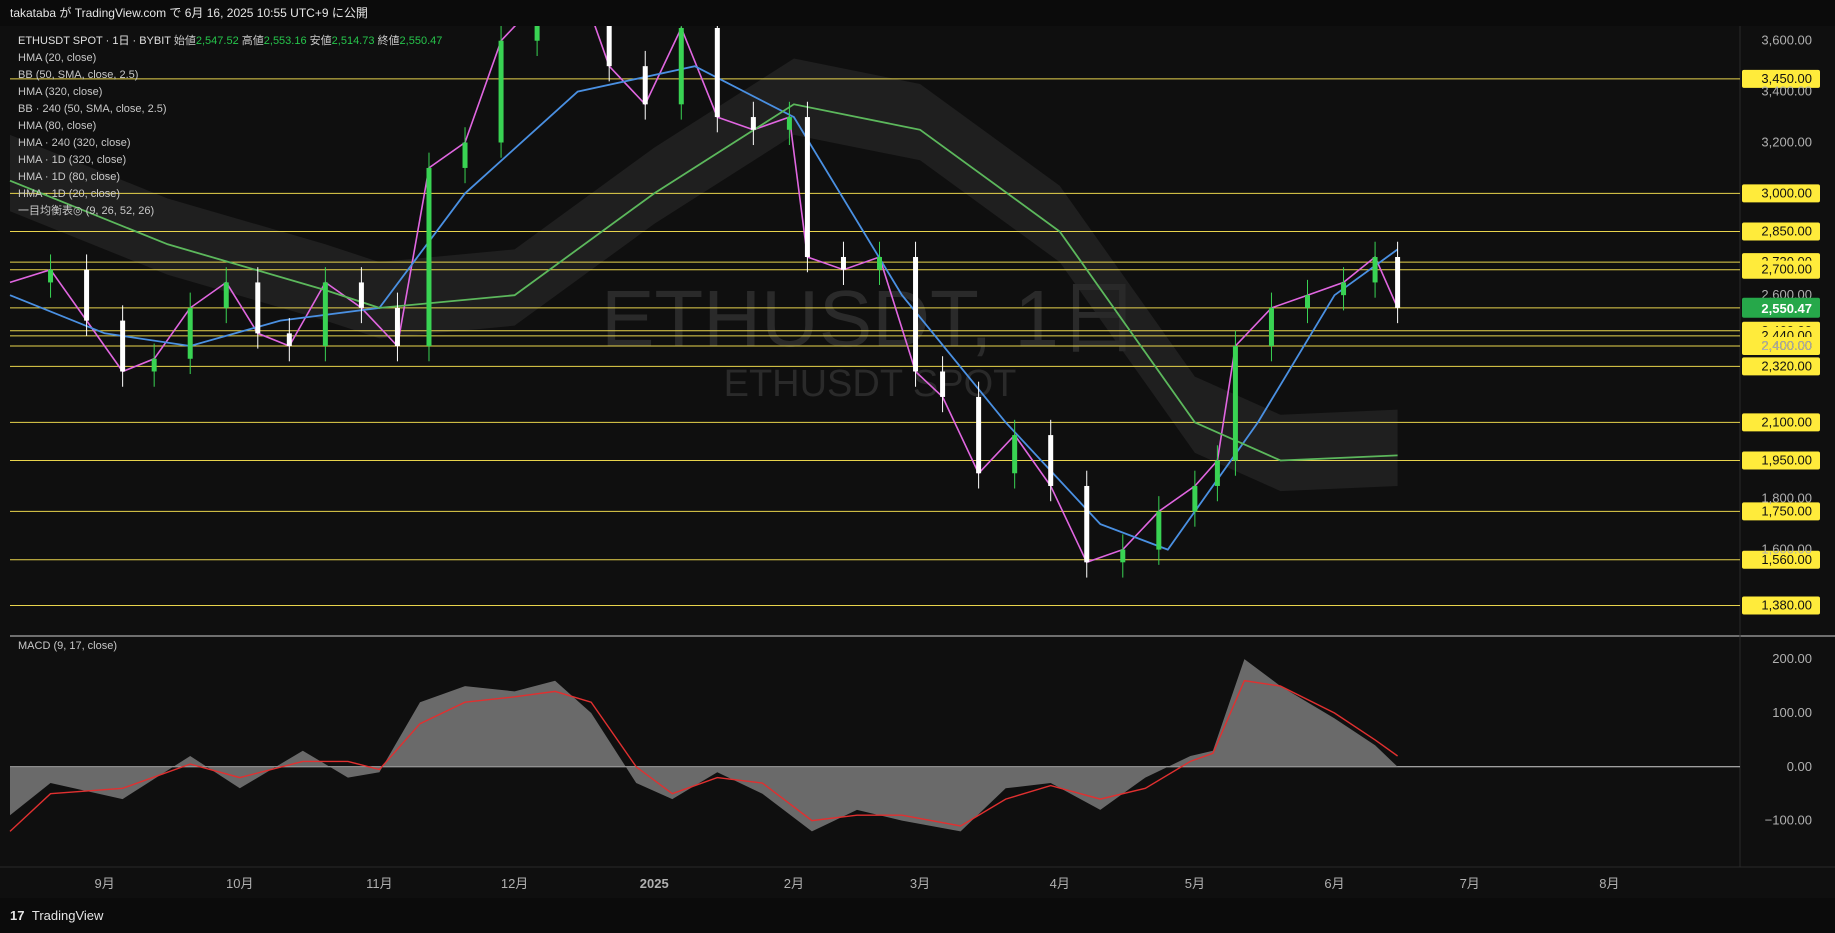 The image size is (1835, 933). I want to click on legend-symbol: ETHUSDT SPOT · 1日 · BYBIT, so click(94, 41).